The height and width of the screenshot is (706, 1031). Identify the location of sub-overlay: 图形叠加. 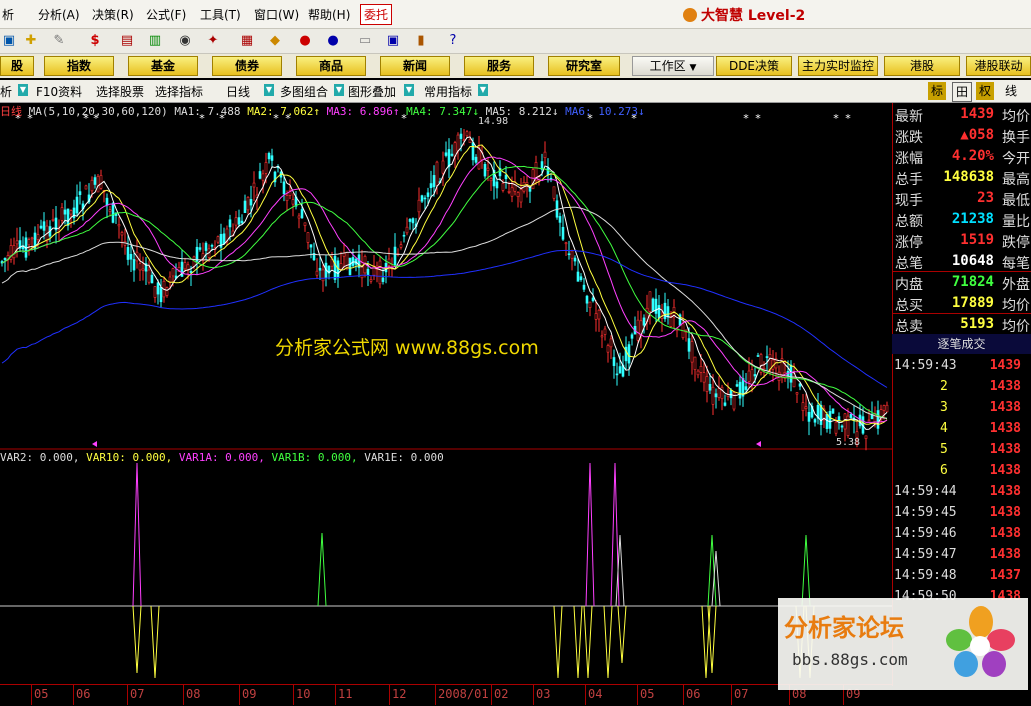
(372, 91).